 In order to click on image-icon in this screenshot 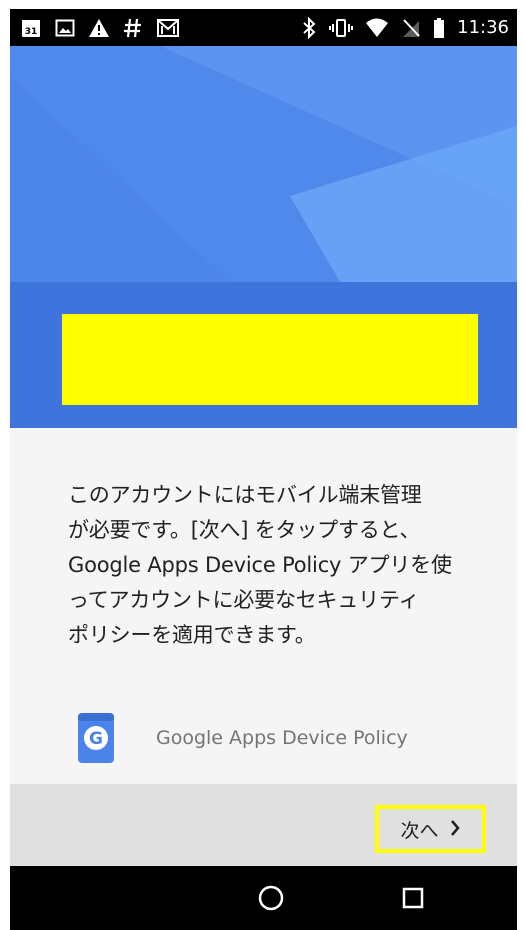, I will do `click(65, 28)`.